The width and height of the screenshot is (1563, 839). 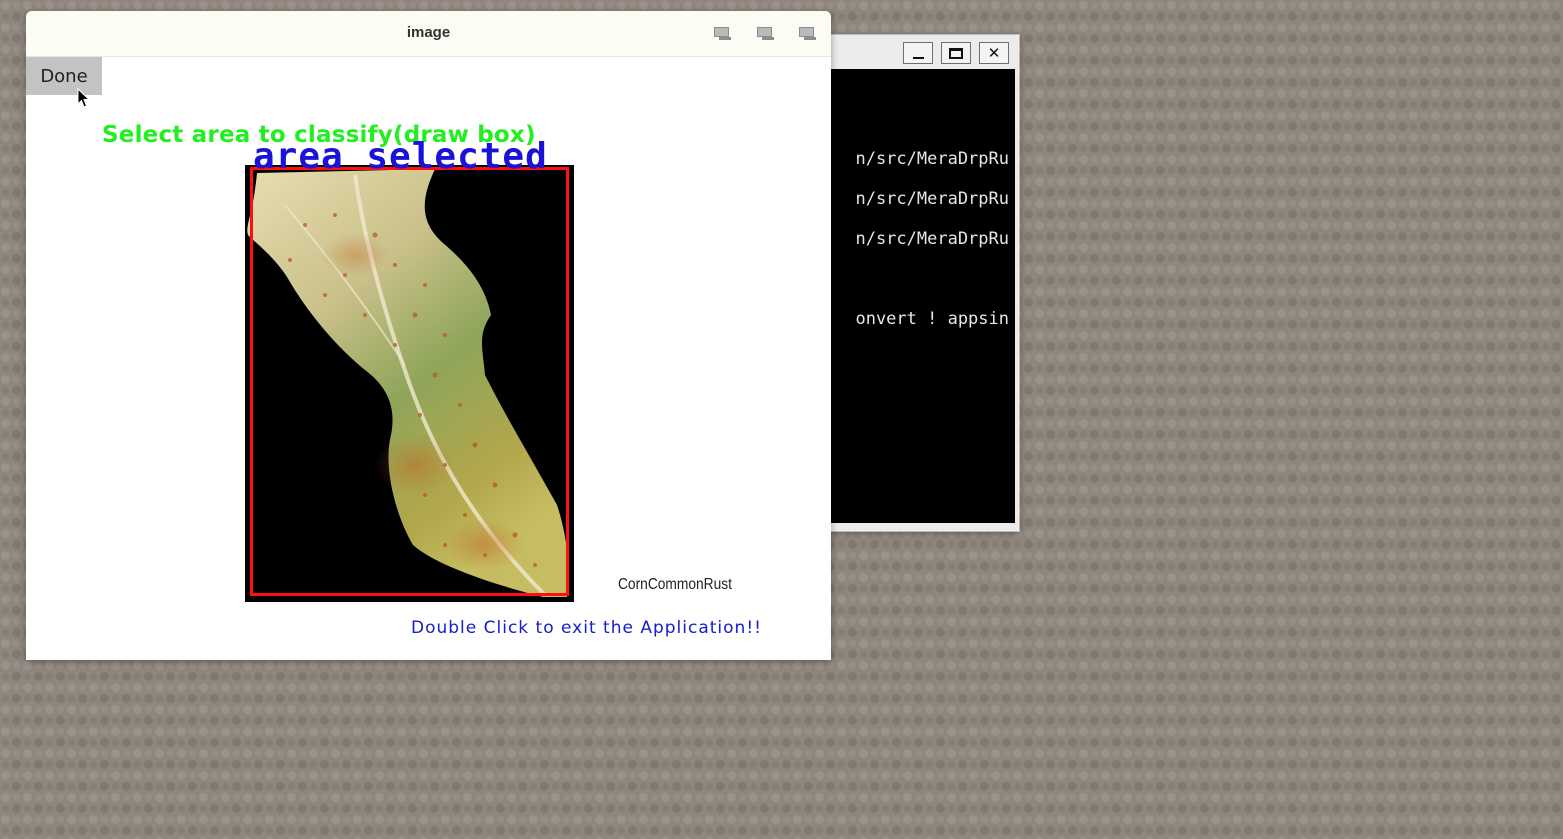 I want to click on selection-box, so click(x=409, y=381).